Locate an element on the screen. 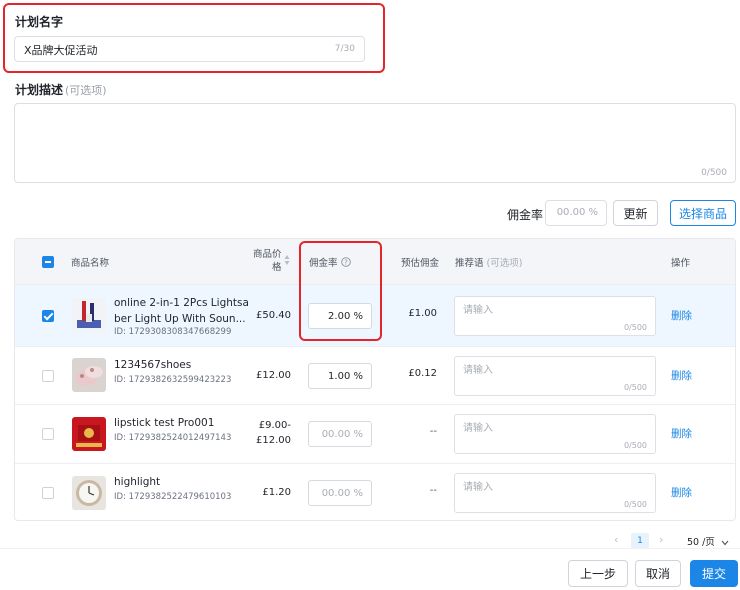 The image size is (740, 590). product-id: ID: 1729382632599423223 is located at coordinates (173, 380).